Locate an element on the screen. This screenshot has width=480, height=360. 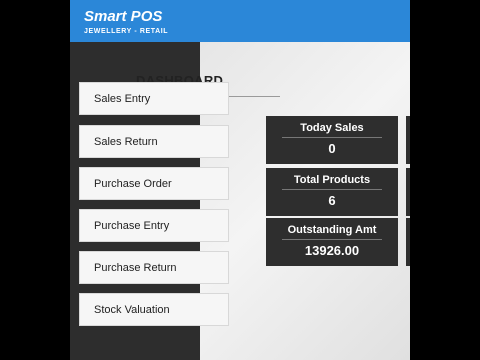
outstanding-amount-card: Outstanding Amt 13926.00 is located at coordinates (332, 242).